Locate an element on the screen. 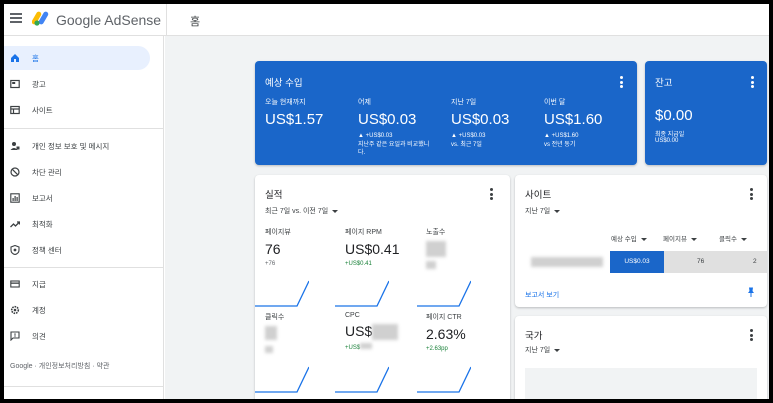 The height and width of the screenshot is (403, 773). sparkline-page-ctr is located at coordinates (444, 379).